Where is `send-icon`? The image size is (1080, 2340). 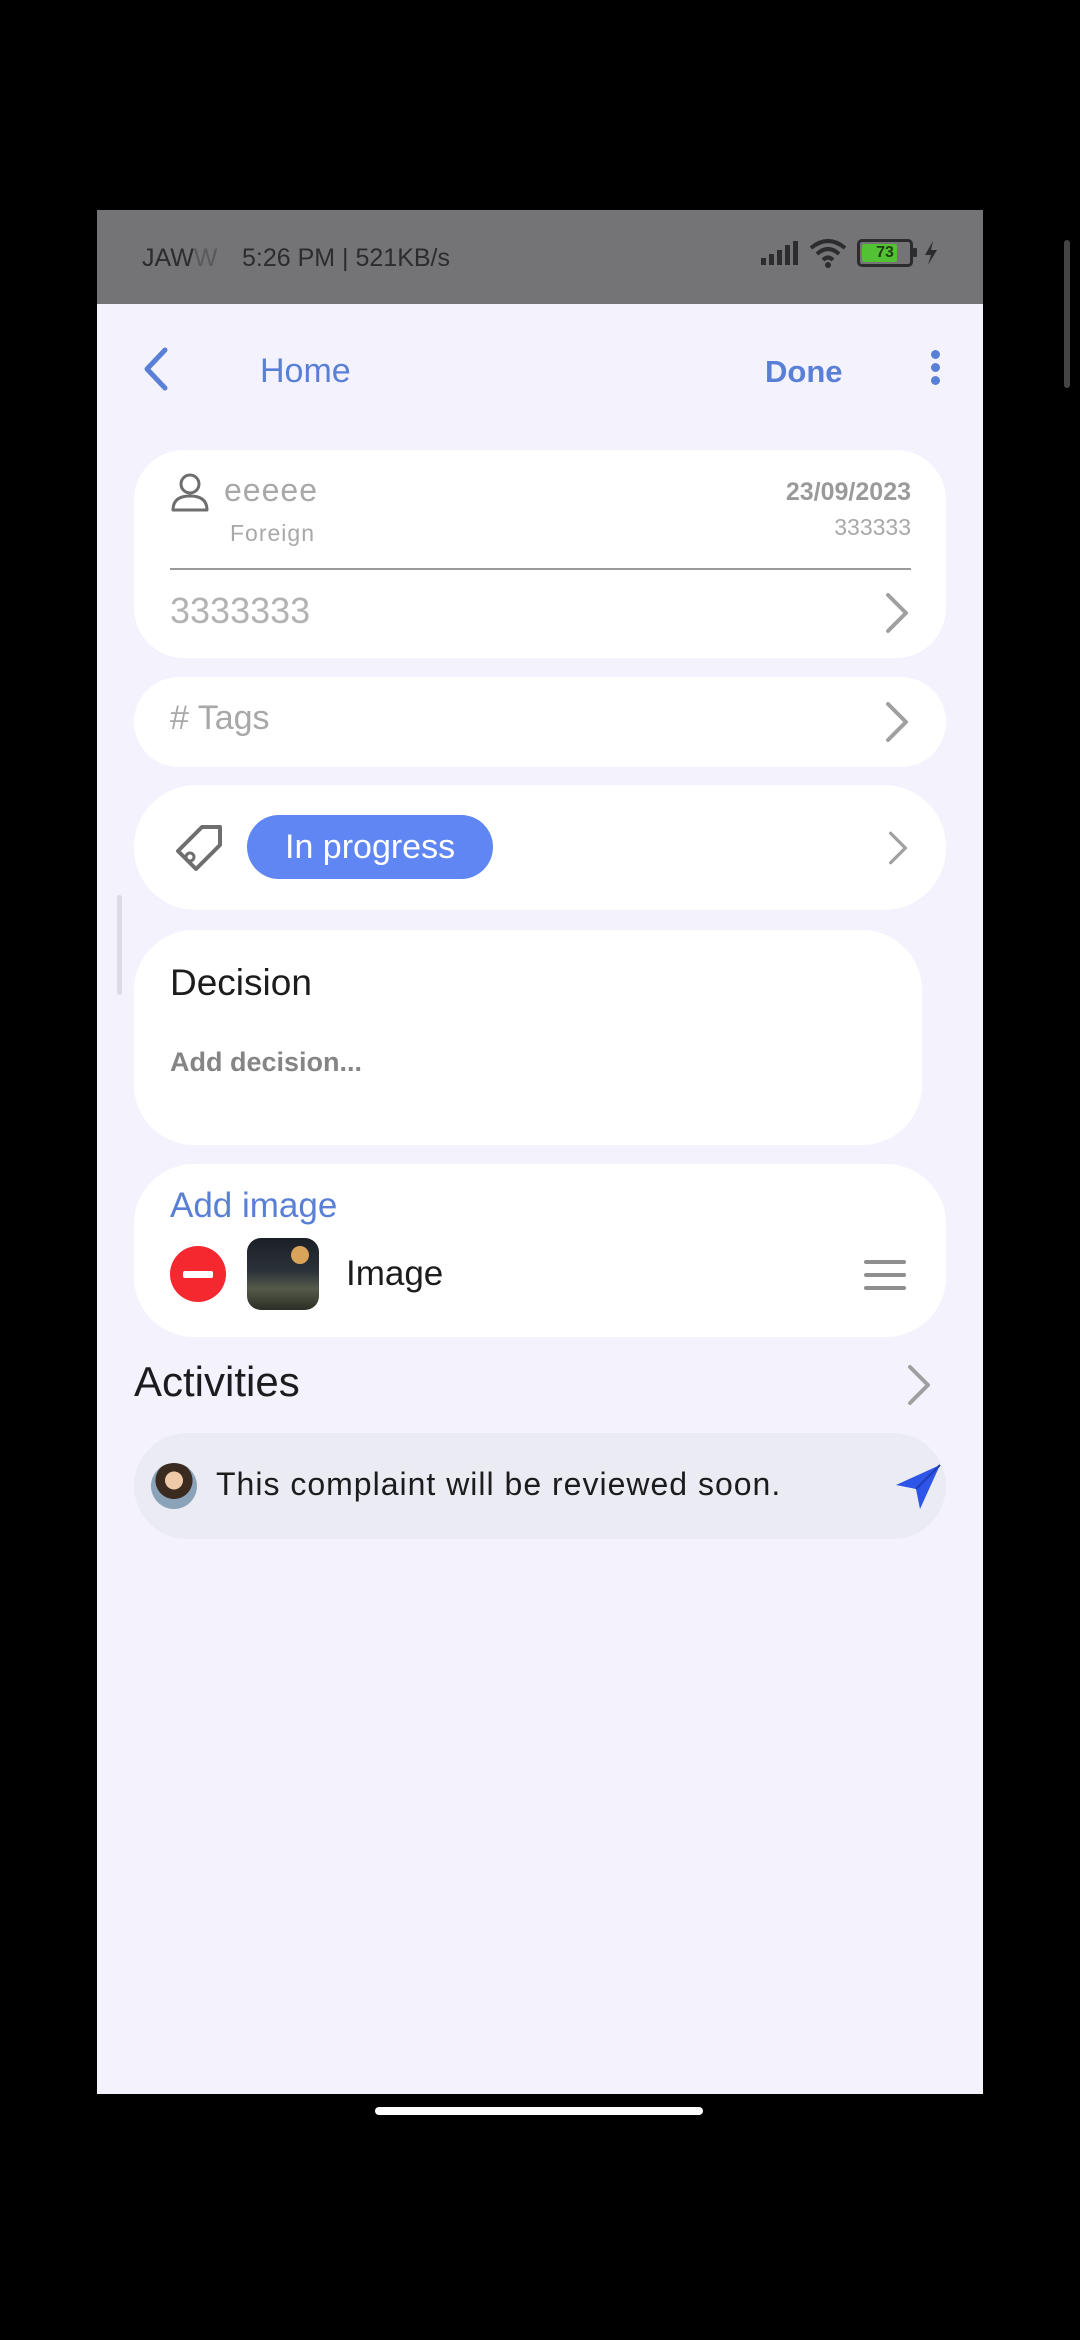
send-icon is located at coordinates (918, 1487).